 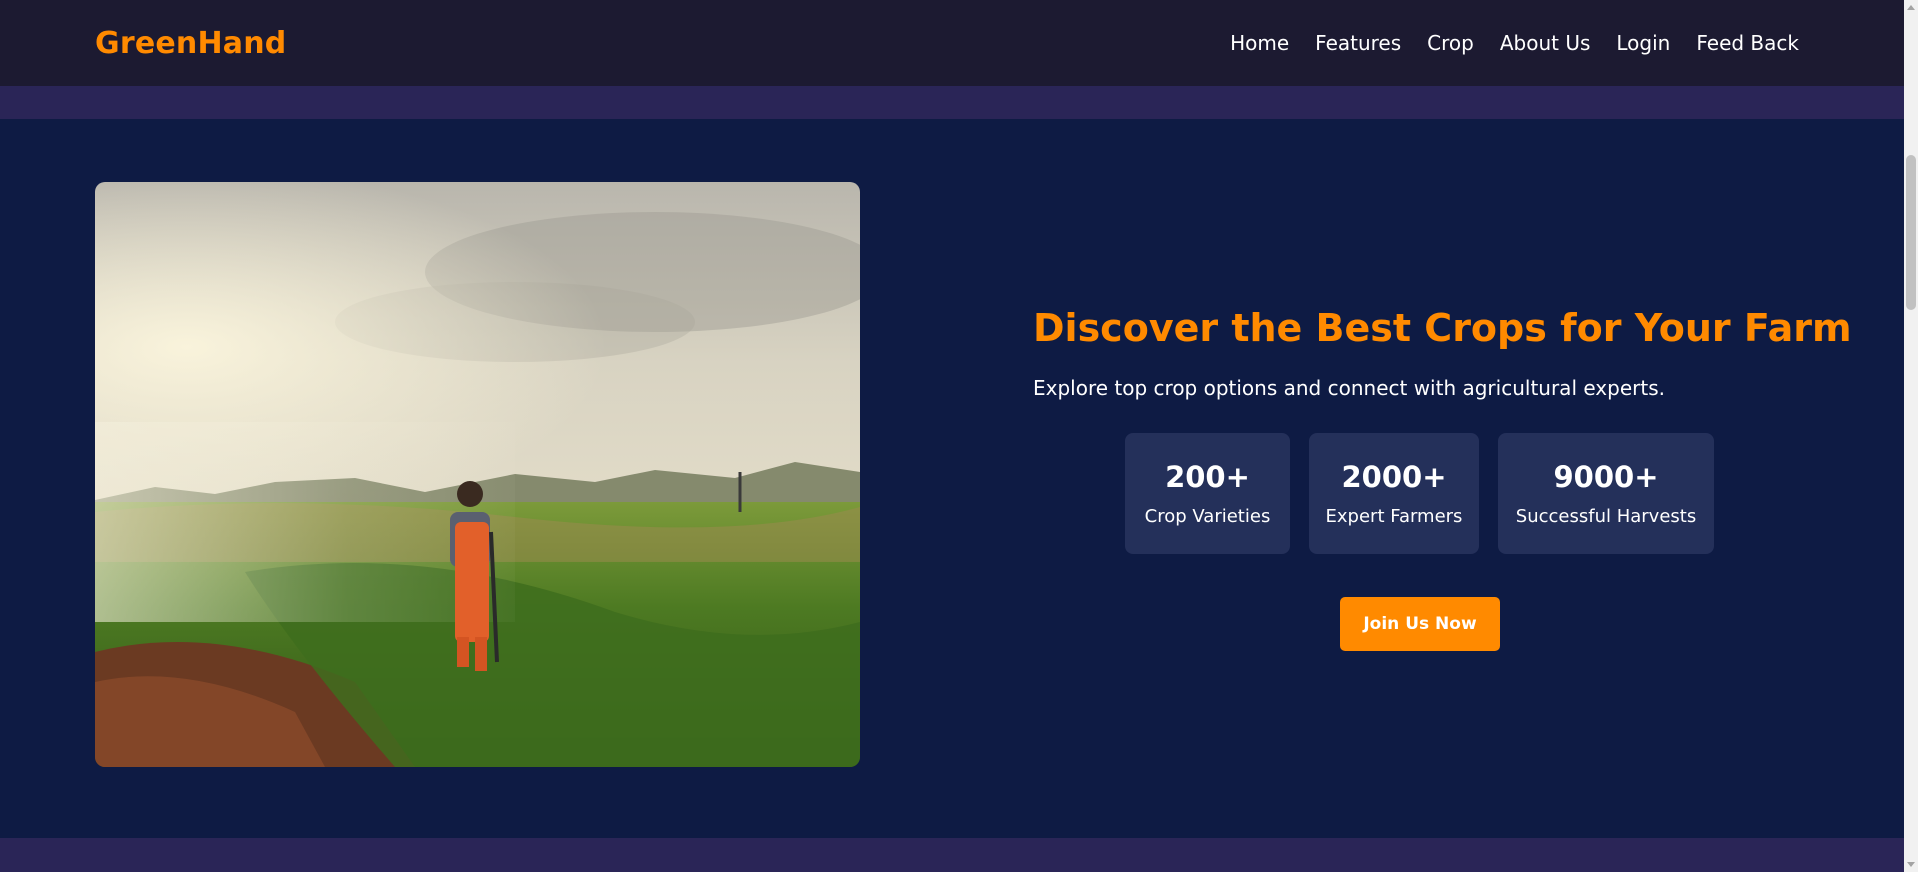 I want to click on stat-value: 200+, so click(x=1207, y=477).